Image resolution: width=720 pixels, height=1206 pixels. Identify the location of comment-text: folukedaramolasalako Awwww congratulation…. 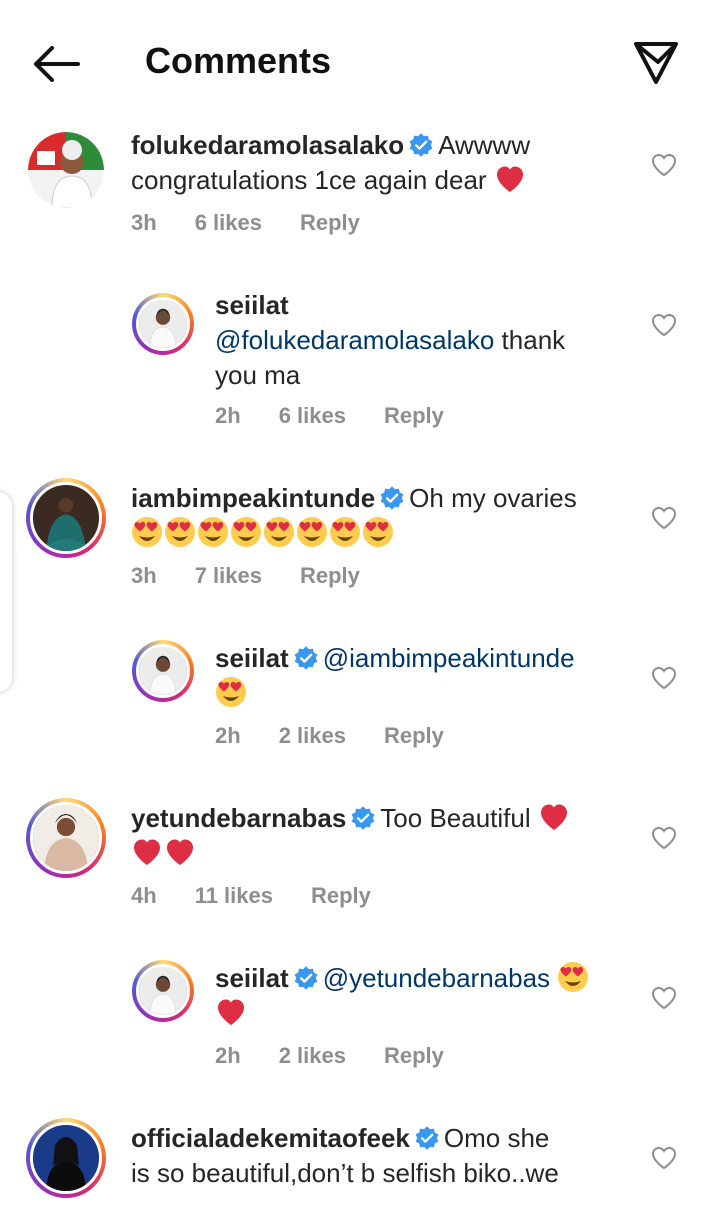
(371, 163).